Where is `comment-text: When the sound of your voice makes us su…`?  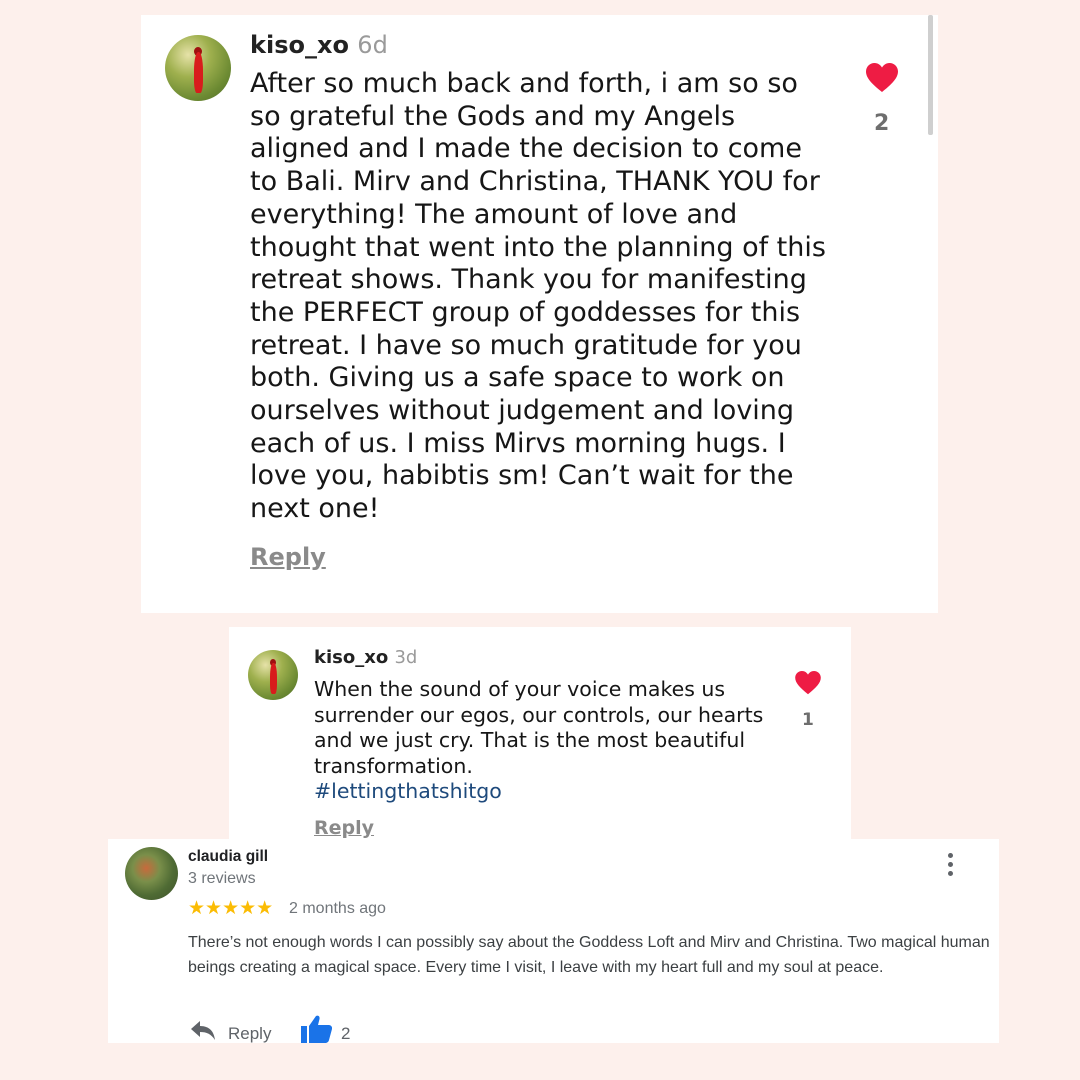
comment-text: When the sound of your voice makes us su… is located at coordinates (539, 727).